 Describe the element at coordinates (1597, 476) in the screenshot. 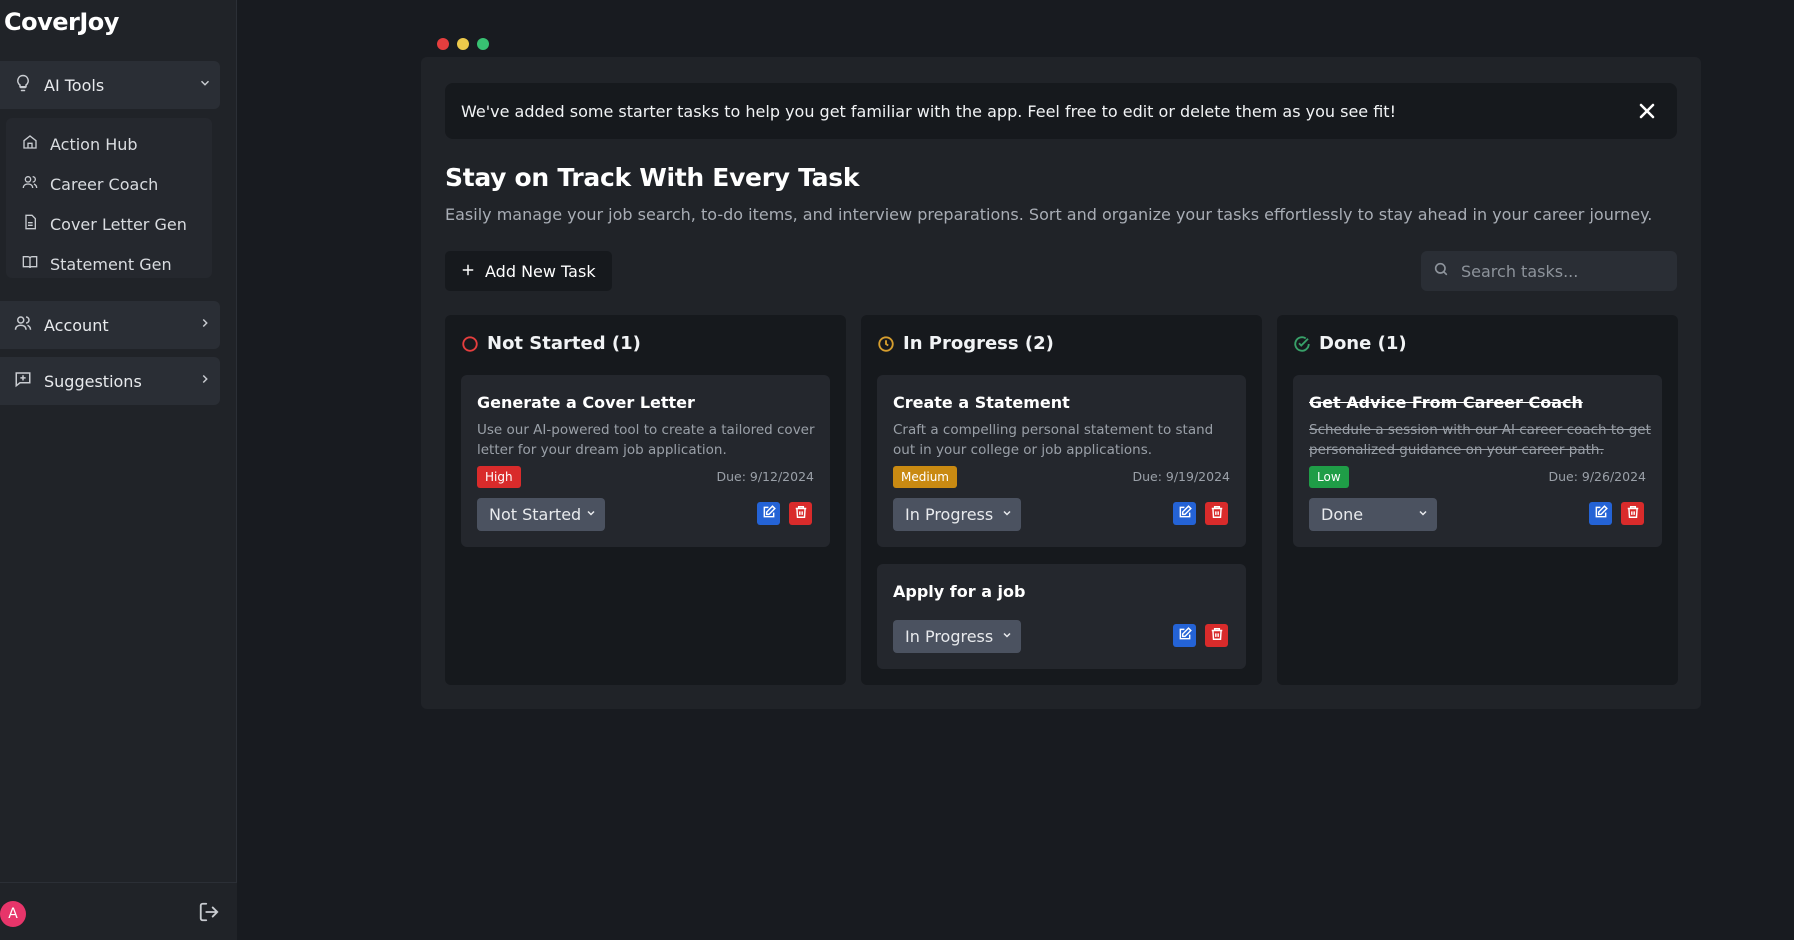

I see `due-date: Due: 9/26/2024` at that location.